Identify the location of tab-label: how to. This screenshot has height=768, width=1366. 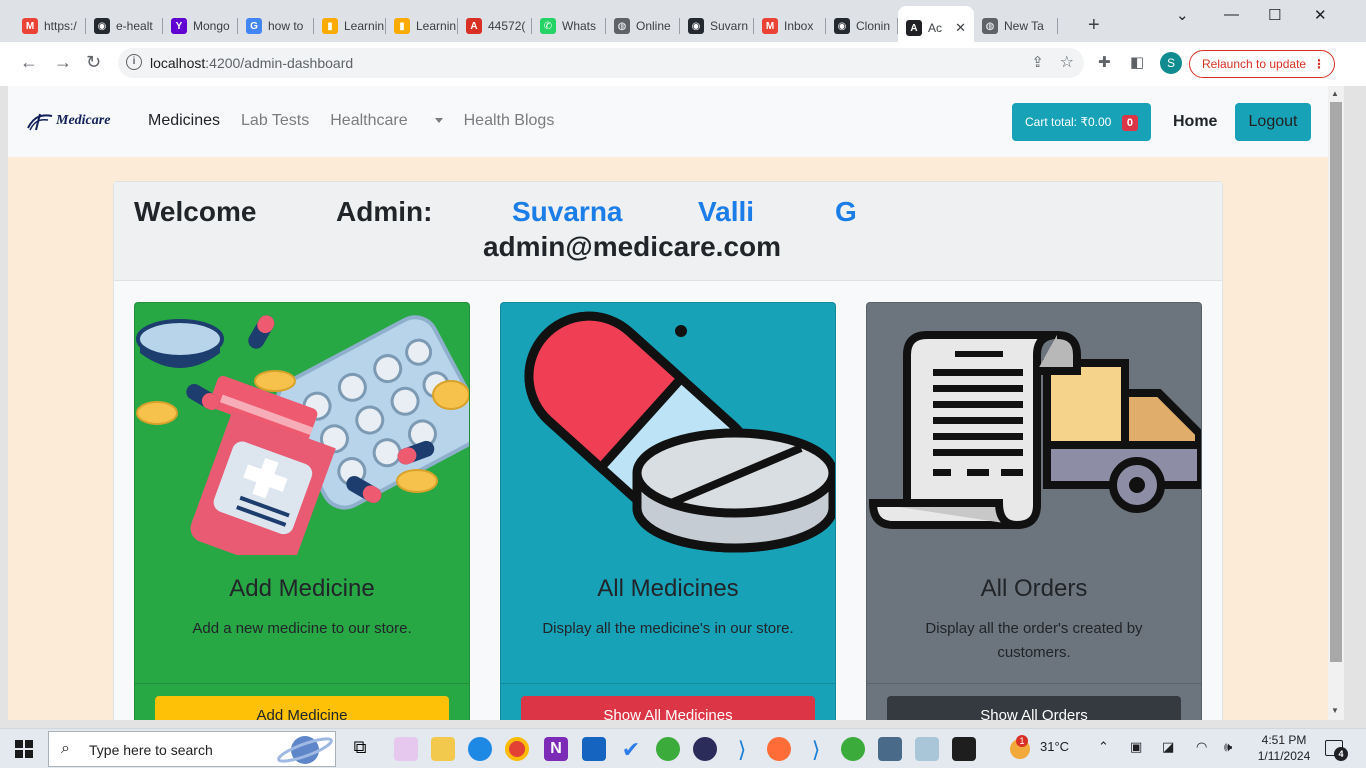
(286, 26).